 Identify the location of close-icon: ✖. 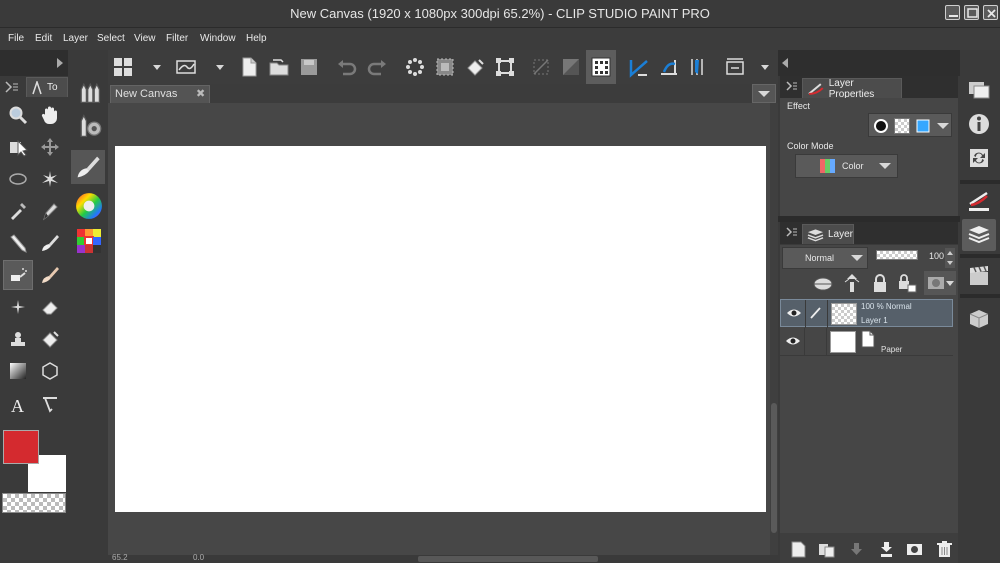
(200, 93).